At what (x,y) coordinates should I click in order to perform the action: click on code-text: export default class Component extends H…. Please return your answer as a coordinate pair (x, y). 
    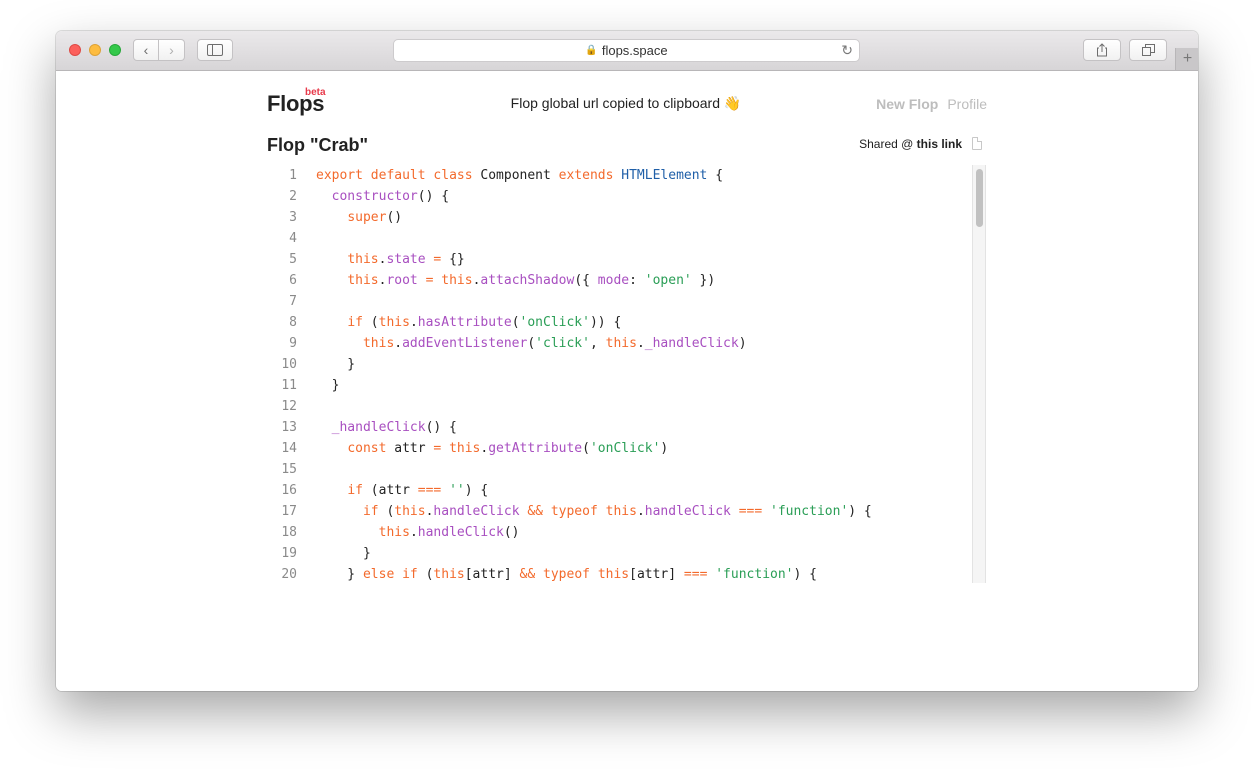
    Looking at the image, I should click on (519, 175).